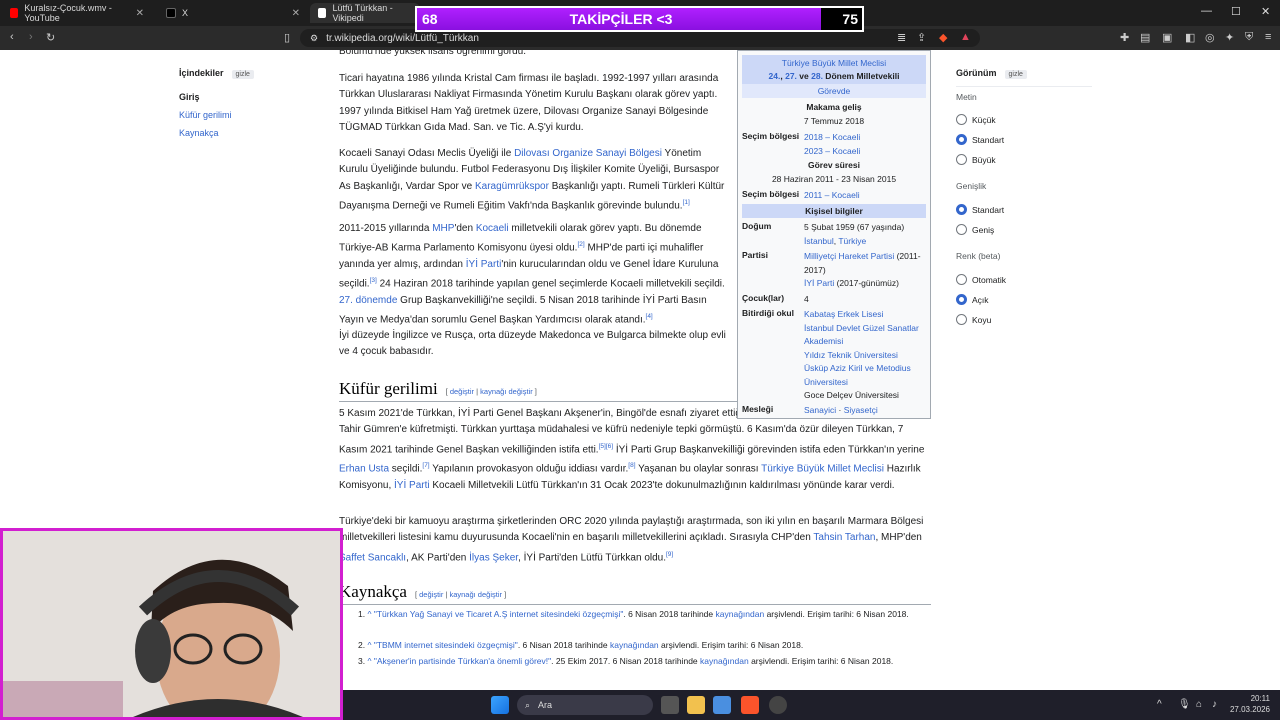 The height and width of the screenshot is (720, 1280). What do you see at coordinates (1199, 704) in the screenshot?
I see `network-icon: ⌂` at bounding box center [1199, 704].